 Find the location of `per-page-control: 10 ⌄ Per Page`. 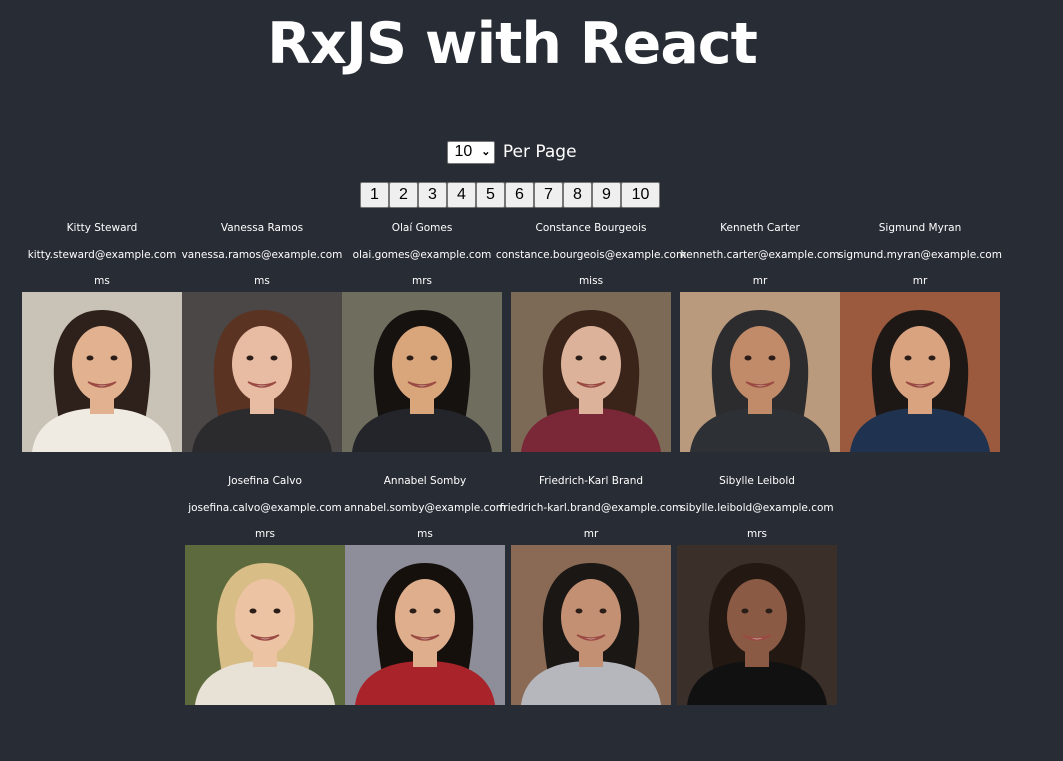

per-page-control: 10 ⌄ Per Page is located at coordinates (512, 152).